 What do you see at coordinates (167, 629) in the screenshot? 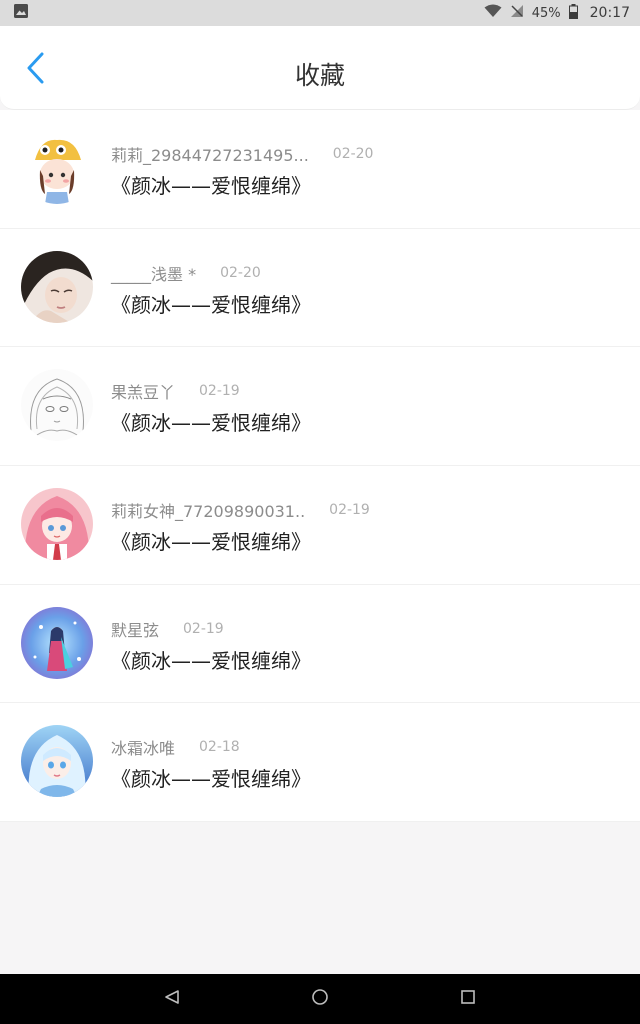
I see `item-meta: 默星弦 02-19` at bounding box center [167, 629].